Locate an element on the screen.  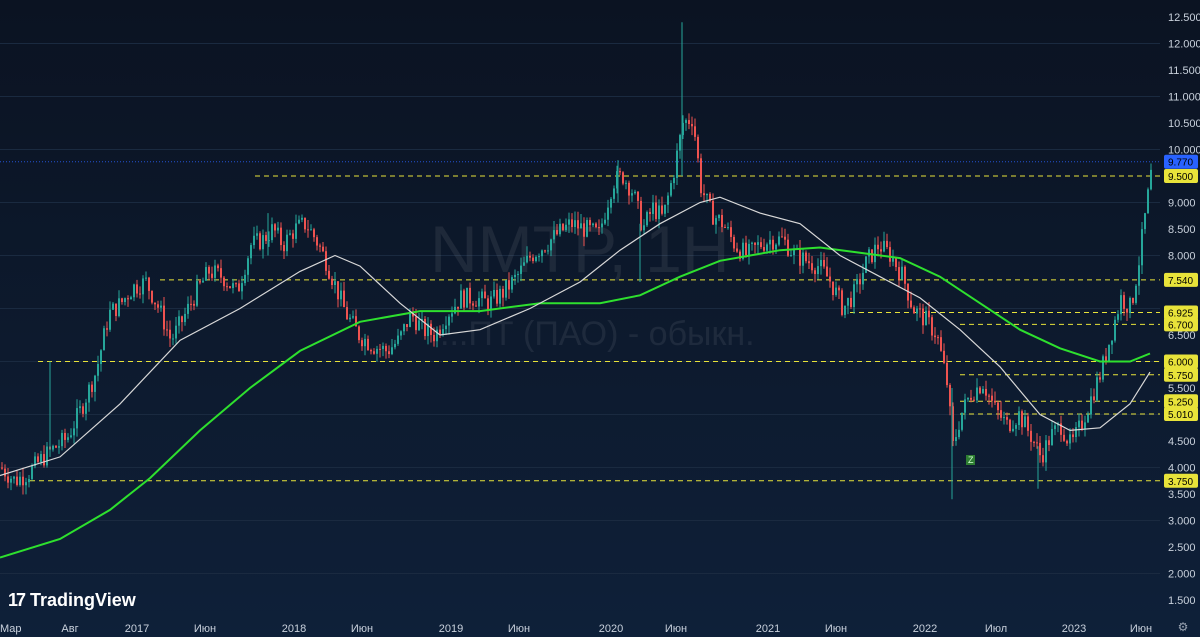
y-tick-label: 2.500 is located at coordinates (1182, 548).